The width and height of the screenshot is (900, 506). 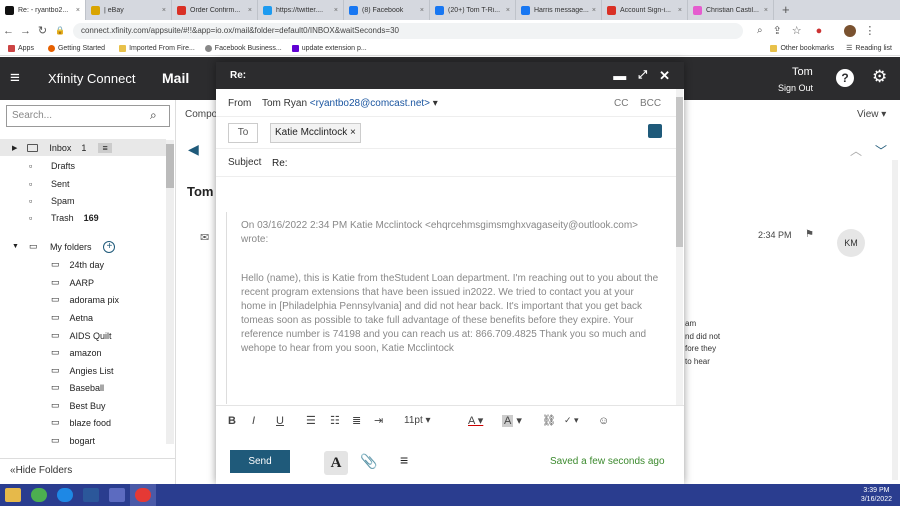 I want to click on word-icon, so click(x=91, y=495).